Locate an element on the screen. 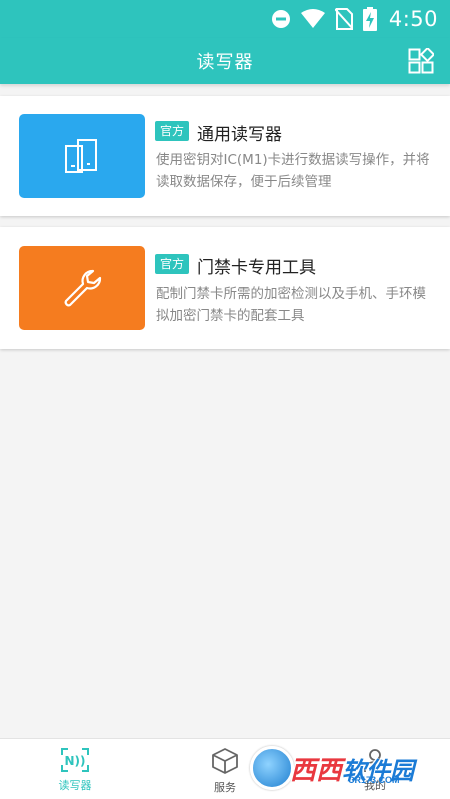 The width and height of the screenshot is (450, 799). wrench-icon is located at coordinates (83, 288).